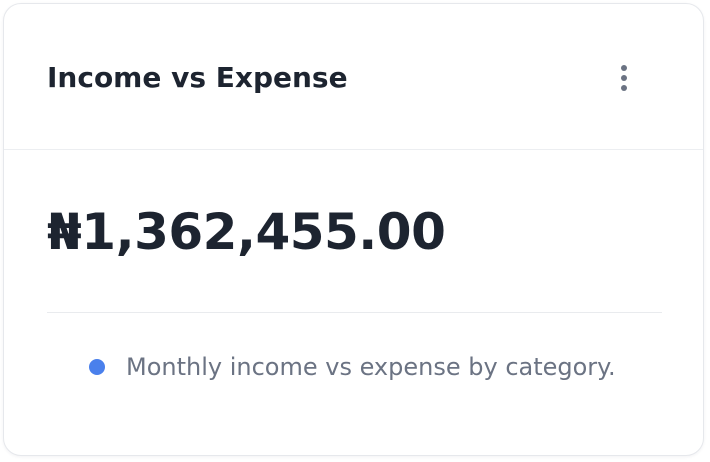  Describe the element at coordinates (354, 312) in the screenshot. I see `divider` at that location.